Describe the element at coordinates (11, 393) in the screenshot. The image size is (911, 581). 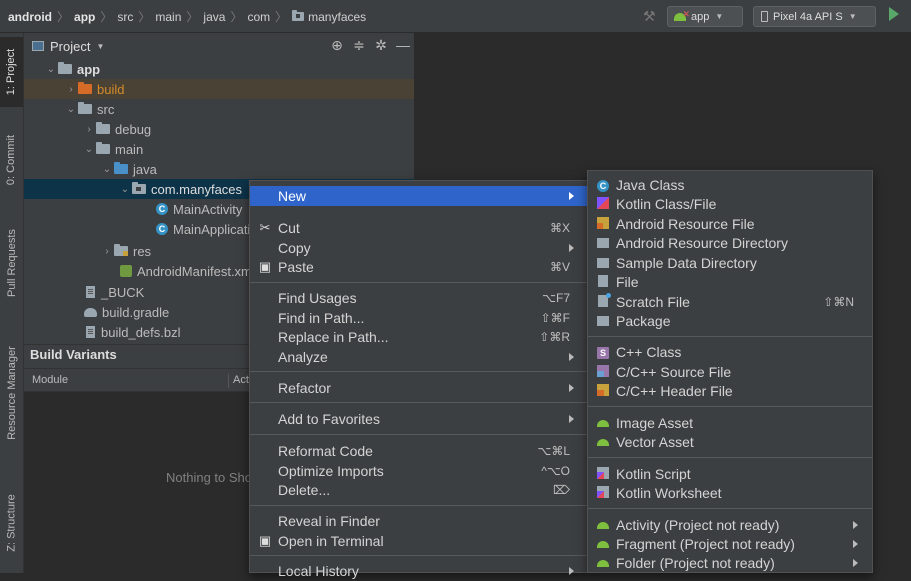
I see `tab-resource-manager: Resource Manager` at that location.